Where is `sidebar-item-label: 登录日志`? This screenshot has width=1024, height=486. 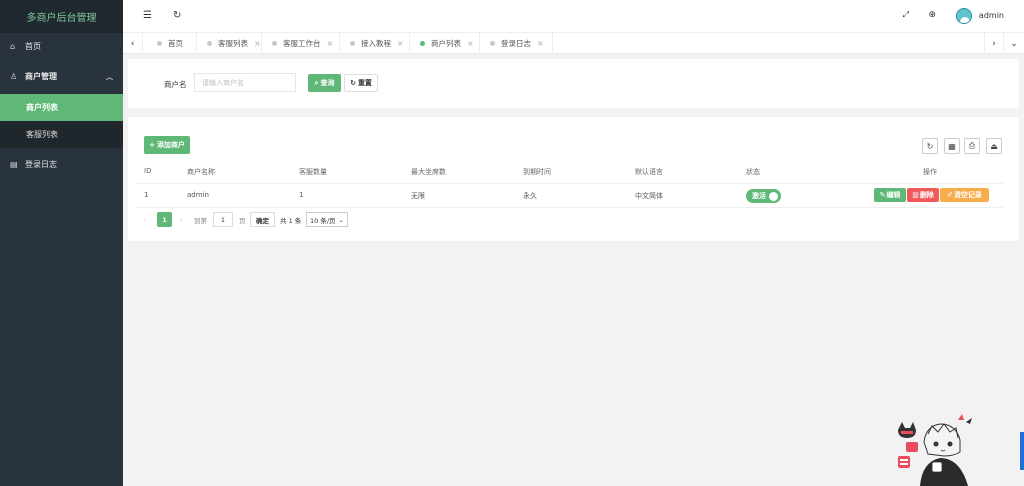
sidebar-item-label: 登录日志 is located at coordinates (41, 164).